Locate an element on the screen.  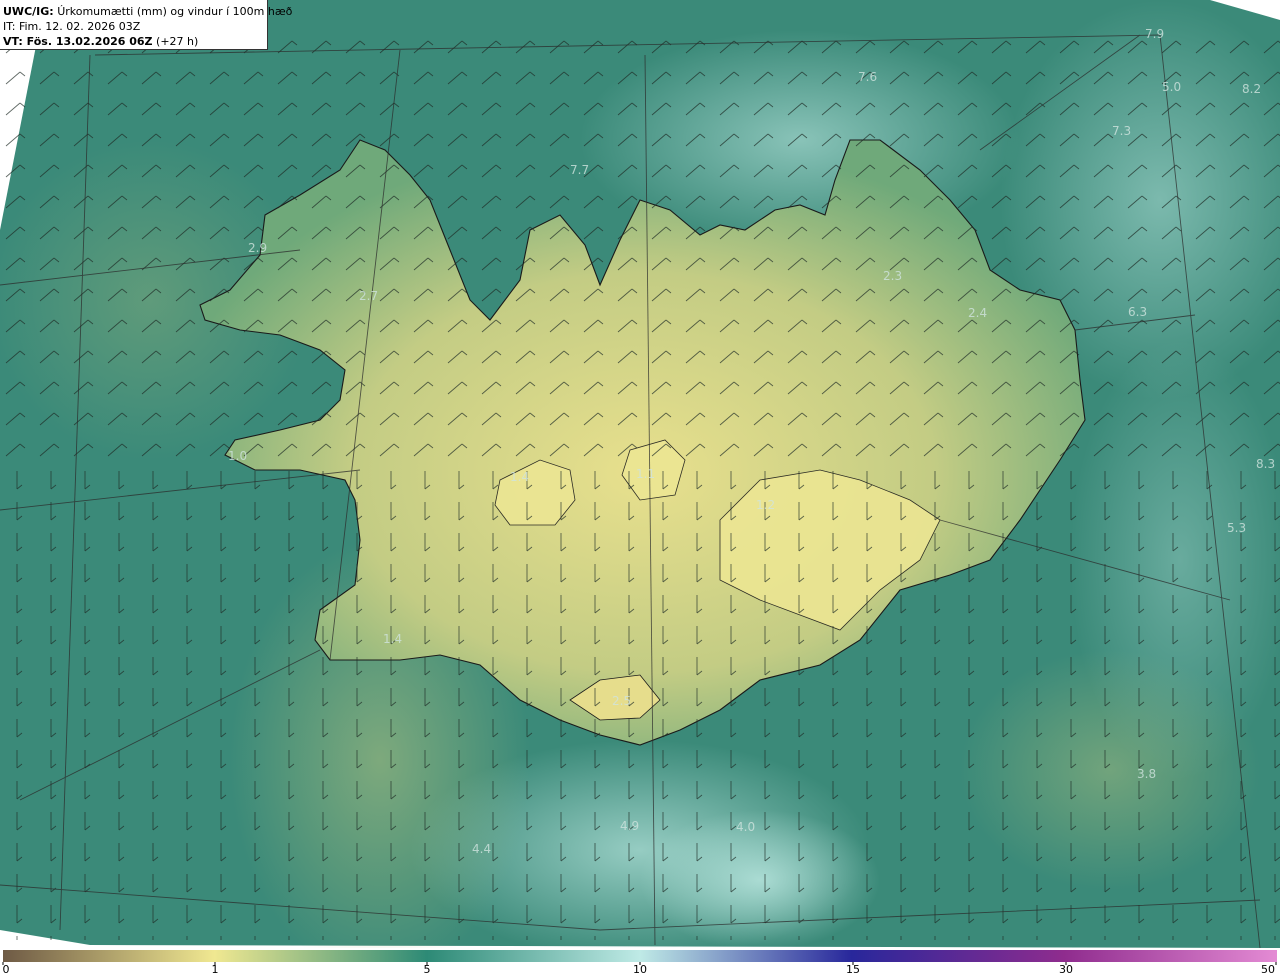
colorbar-tick: 5 is located at coordinates (427, 969).